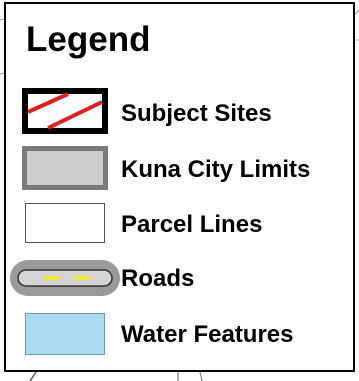  Describe the element at coordinates (65, 334) in the screenshot. I see `water-features-symbol` at that location.